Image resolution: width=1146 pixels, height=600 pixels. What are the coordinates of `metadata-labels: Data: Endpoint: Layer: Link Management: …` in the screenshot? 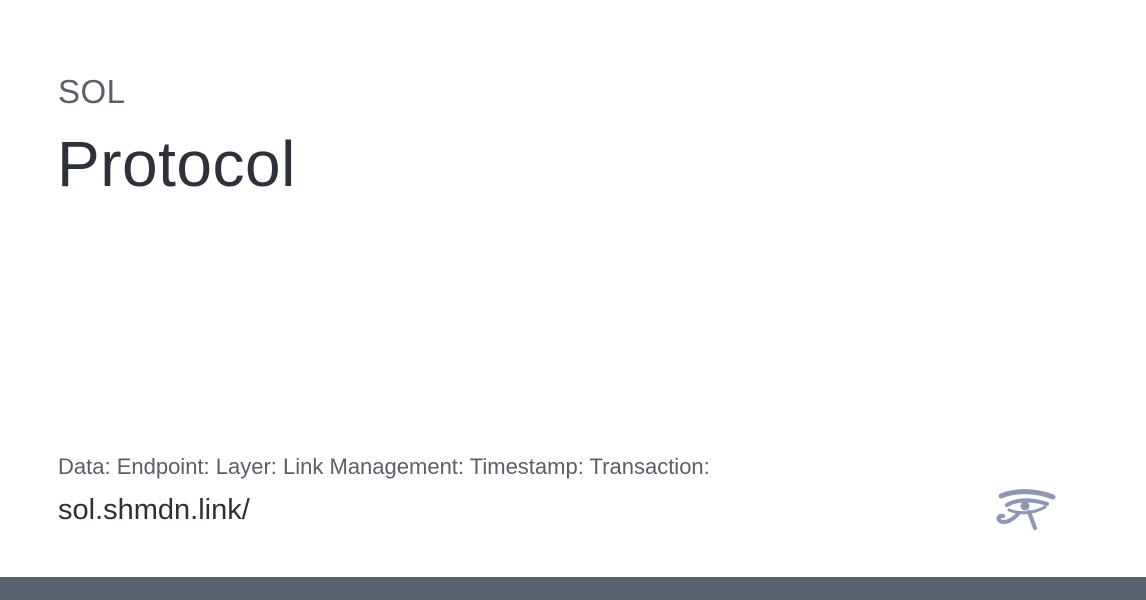 It's located at (384, 466).